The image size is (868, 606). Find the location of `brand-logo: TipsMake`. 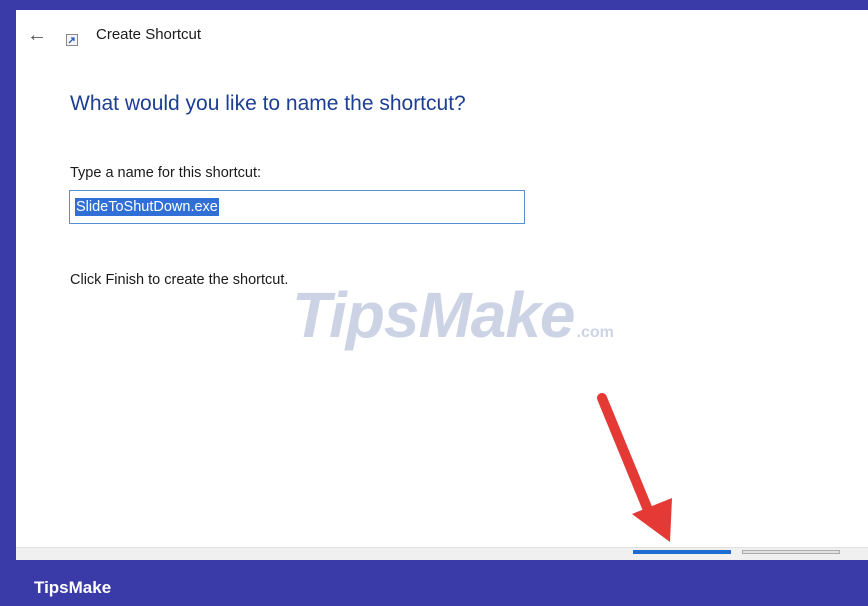

brand-logo: TipsMake is located at coordinates (73, 587).